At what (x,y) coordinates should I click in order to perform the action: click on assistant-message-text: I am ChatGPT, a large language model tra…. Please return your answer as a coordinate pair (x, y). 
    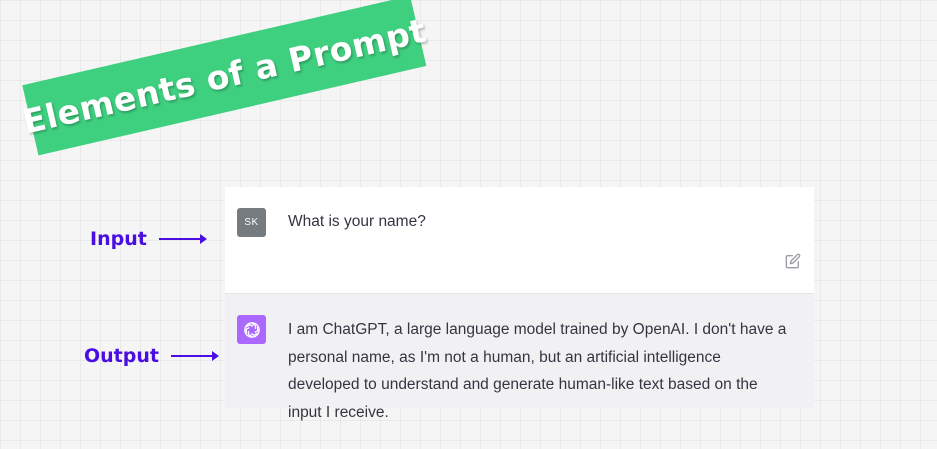
    Looking at the image, I should click on (537, 371).